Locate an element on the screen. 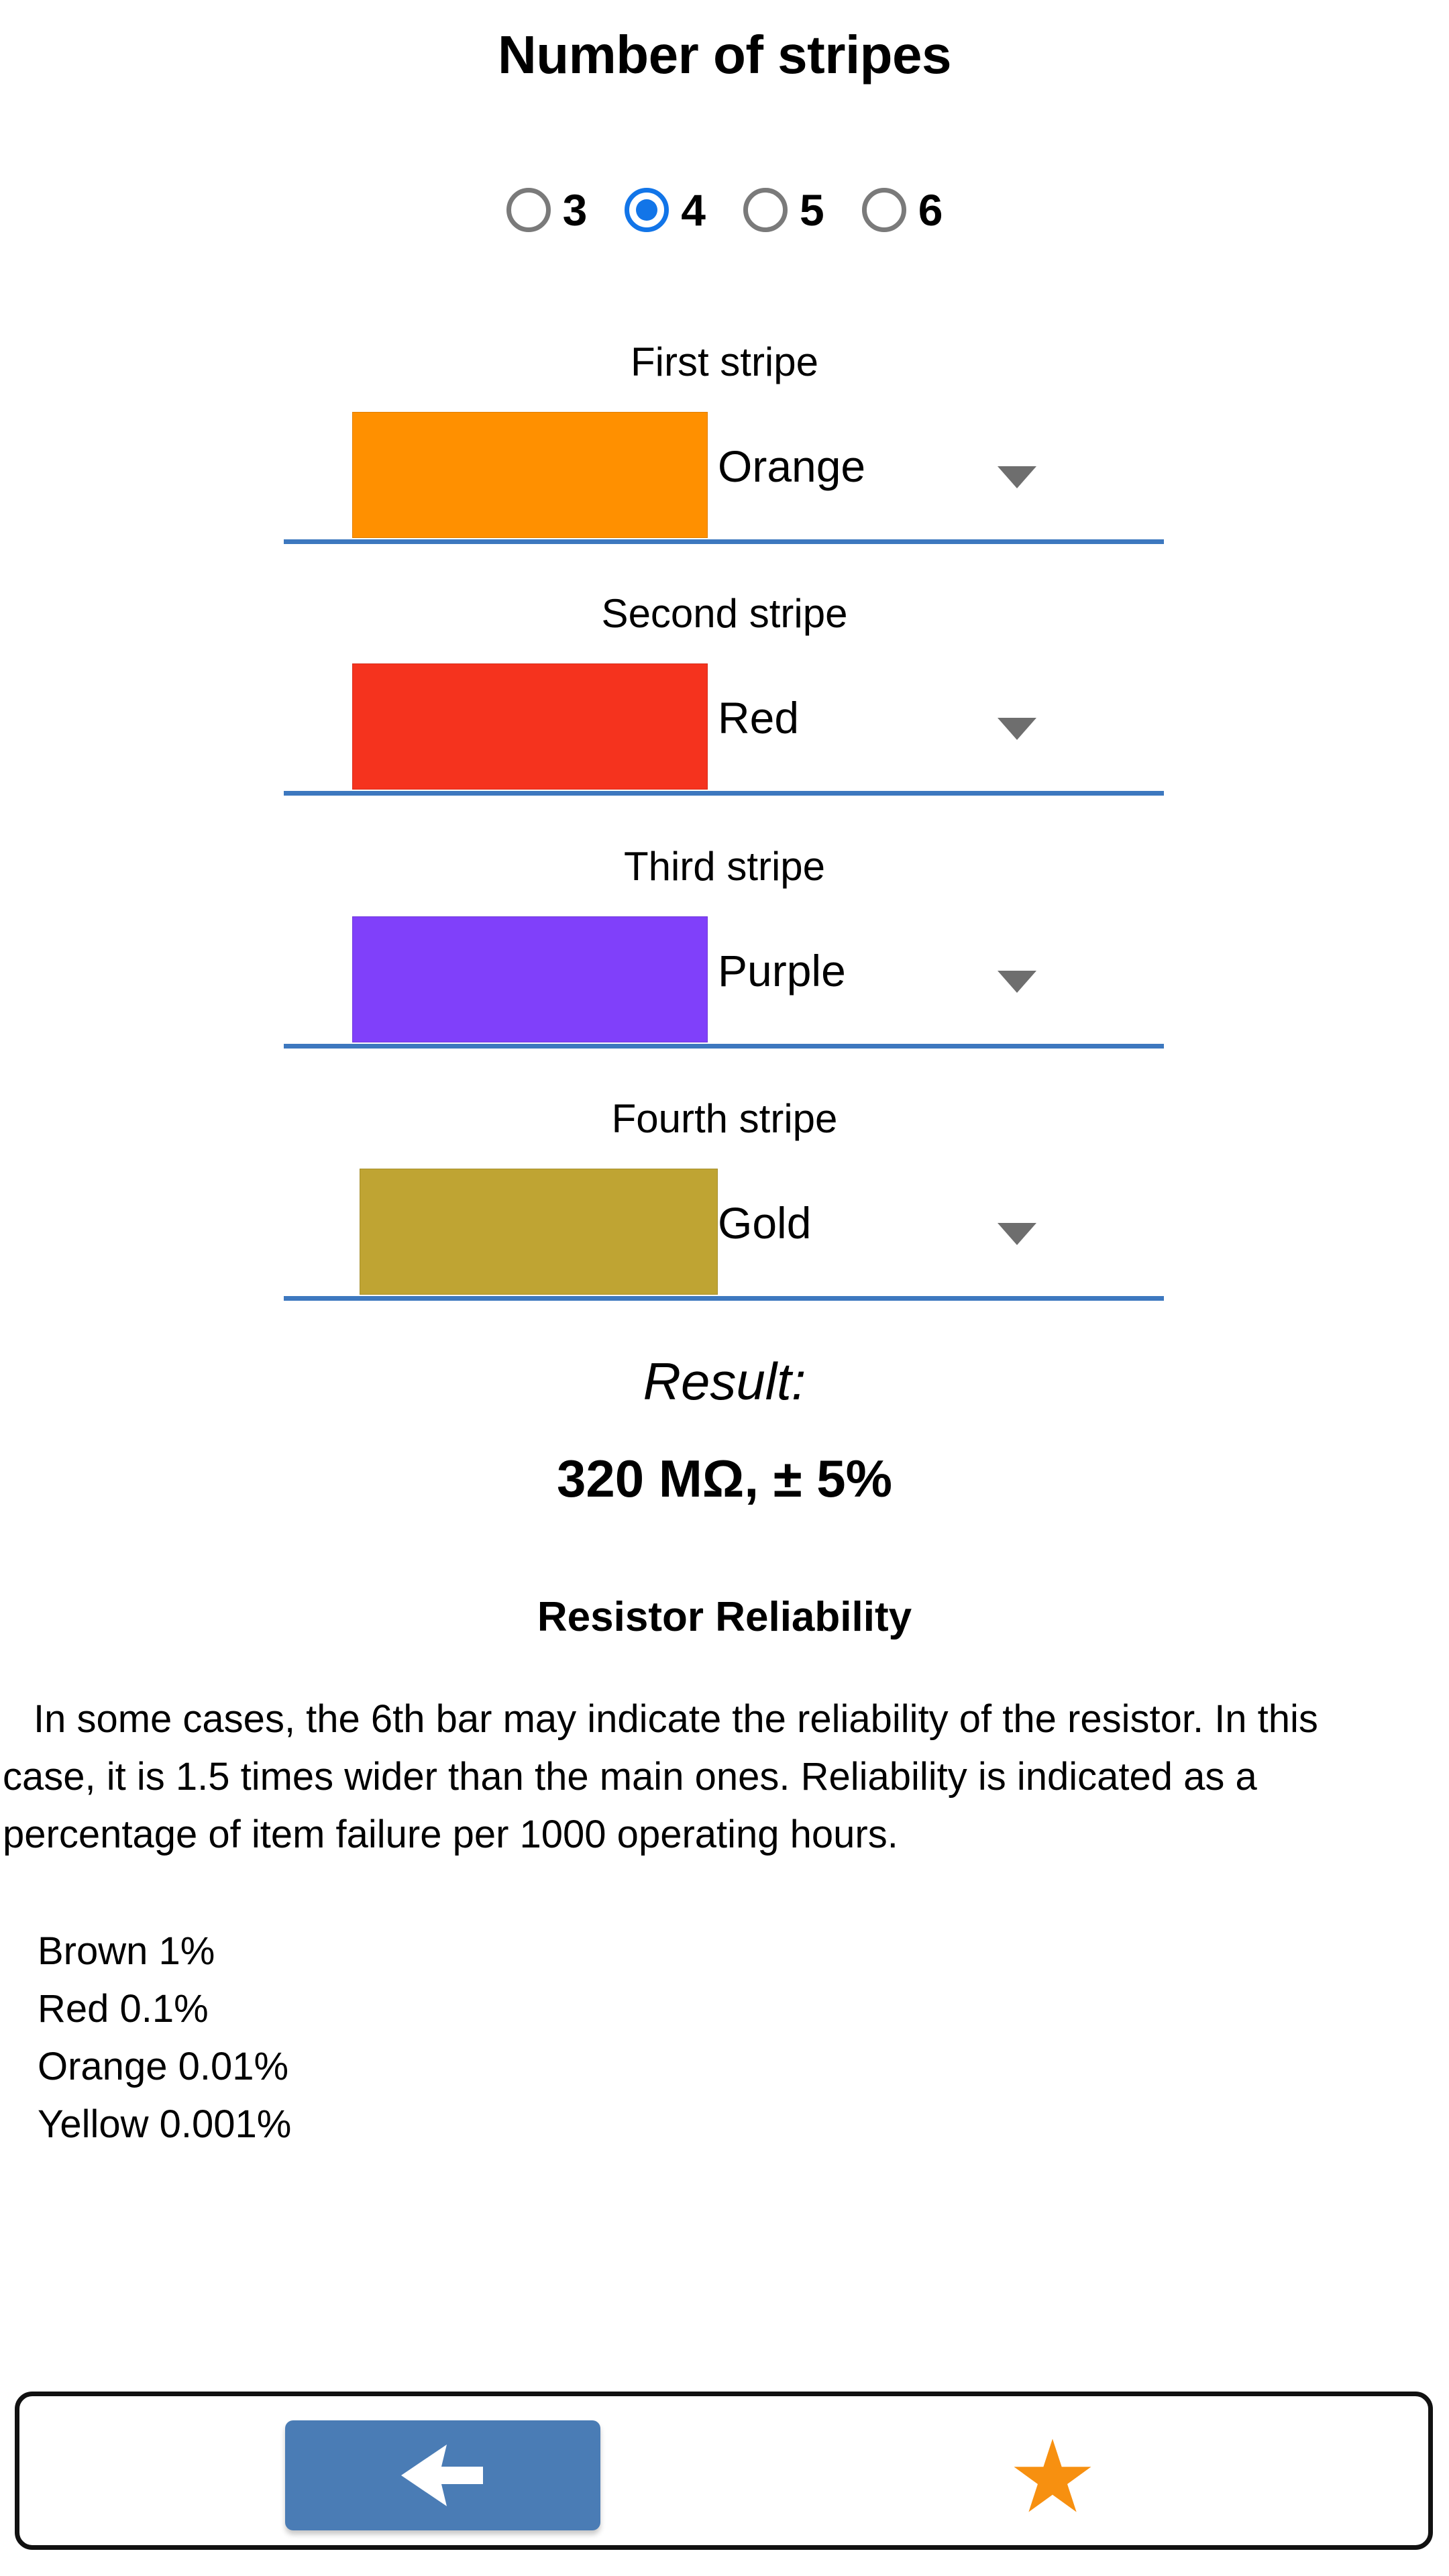  radio-option-6: 6 is located at coordinates (902, 210).